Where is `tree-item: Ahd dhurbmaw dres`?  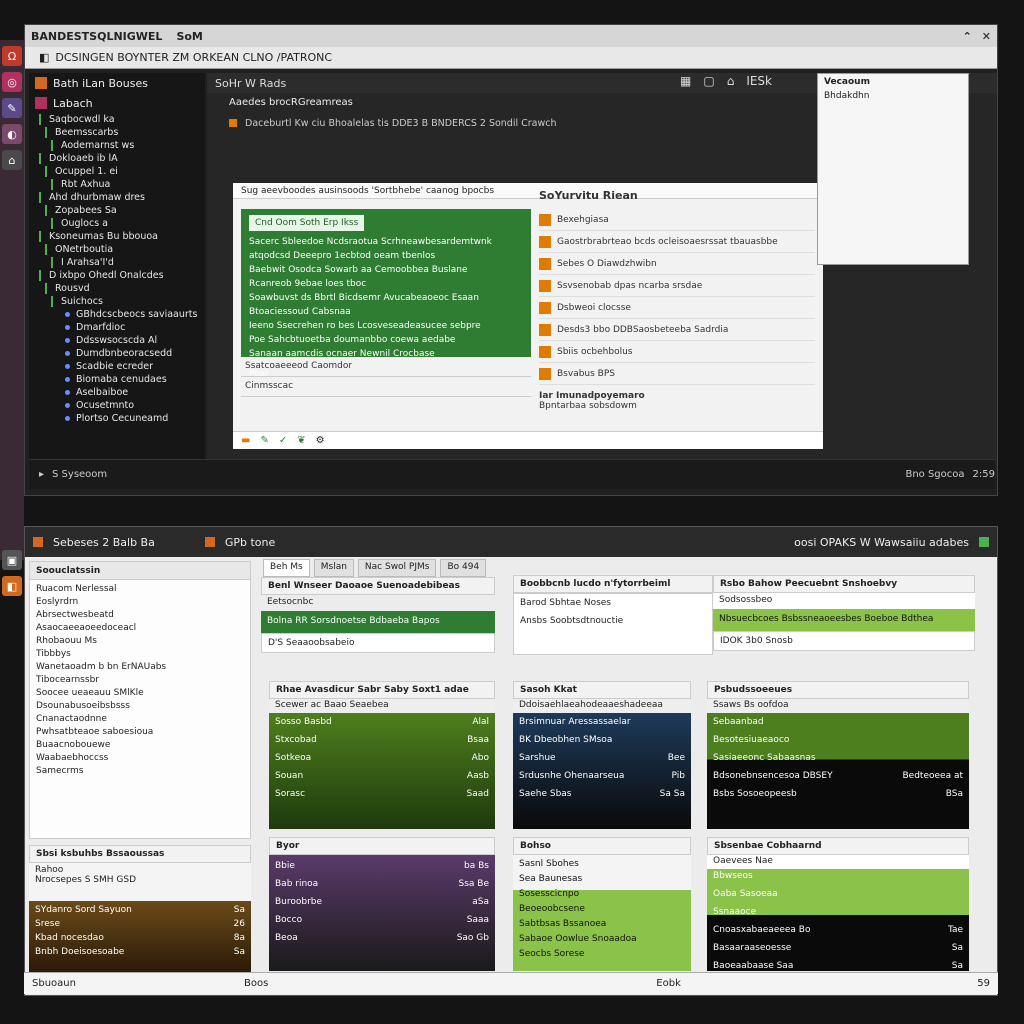 tree-item: Ahd dhurbmaw dres is located at coordinates (117, 197).